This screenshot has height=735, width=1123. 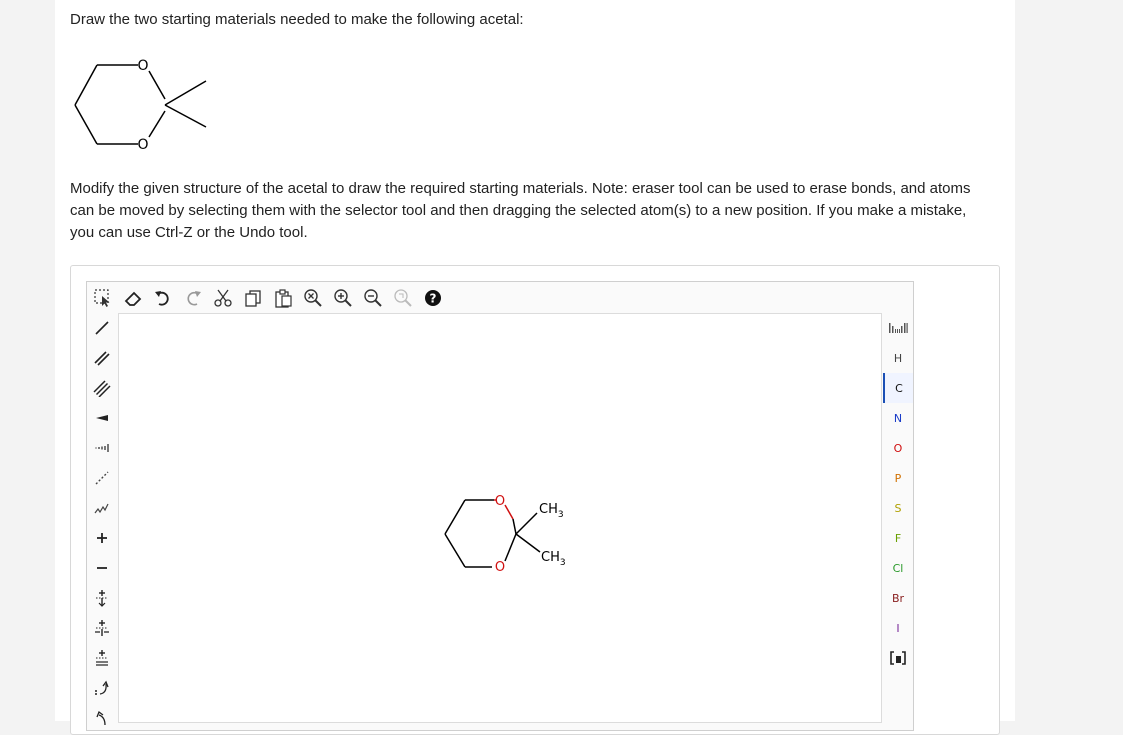 I want to click on atom-oxygen-bottom: O, so click(x=500, y=567).